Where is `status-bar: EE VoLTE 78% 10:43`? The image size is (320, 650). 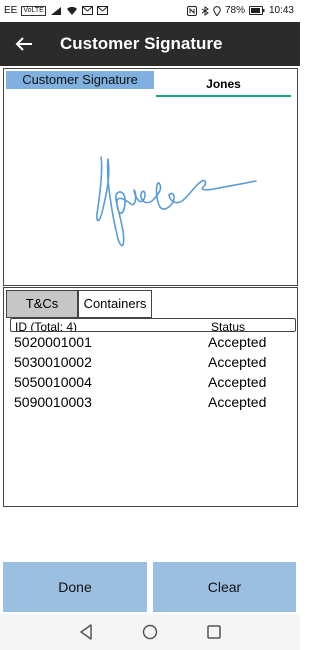
status-bar: EE VoLTE 78% 10:43 is located at coordinates (150, 11).